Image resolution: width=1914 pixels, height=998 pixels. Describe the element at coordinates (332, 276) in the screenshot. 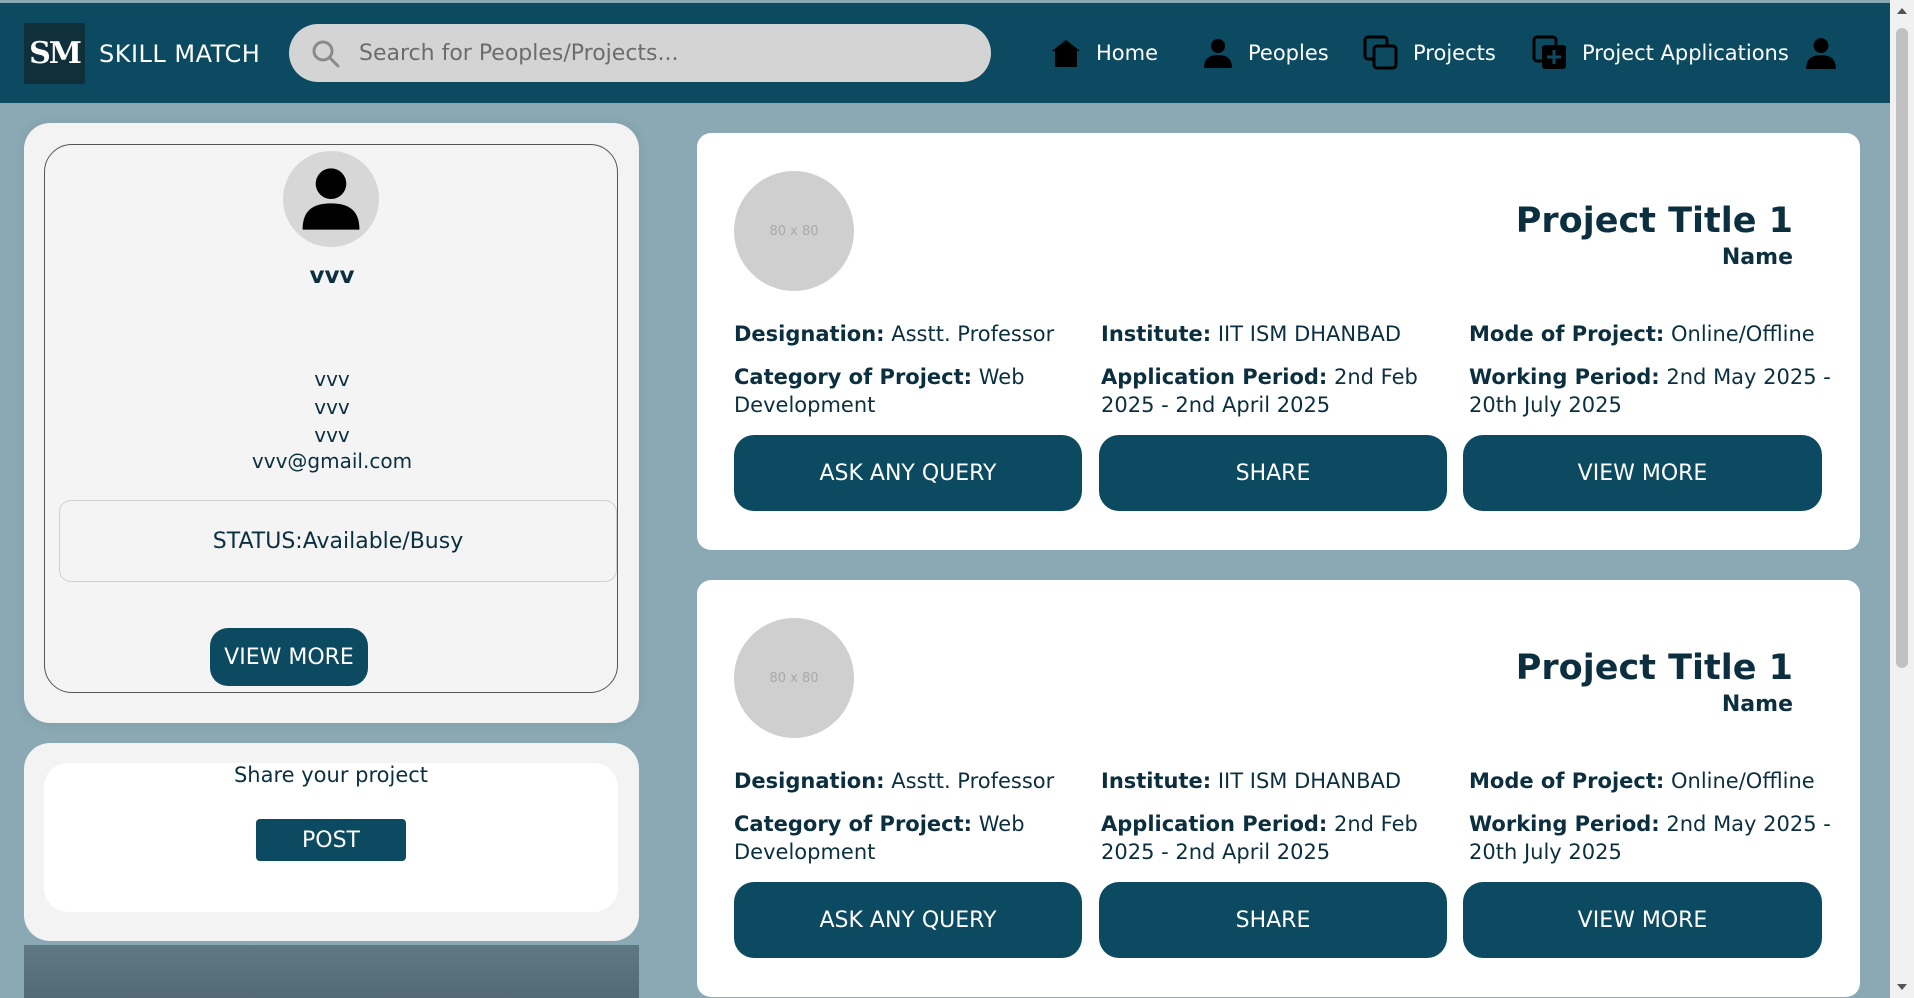

I see `profile-name: vvv` at that location.